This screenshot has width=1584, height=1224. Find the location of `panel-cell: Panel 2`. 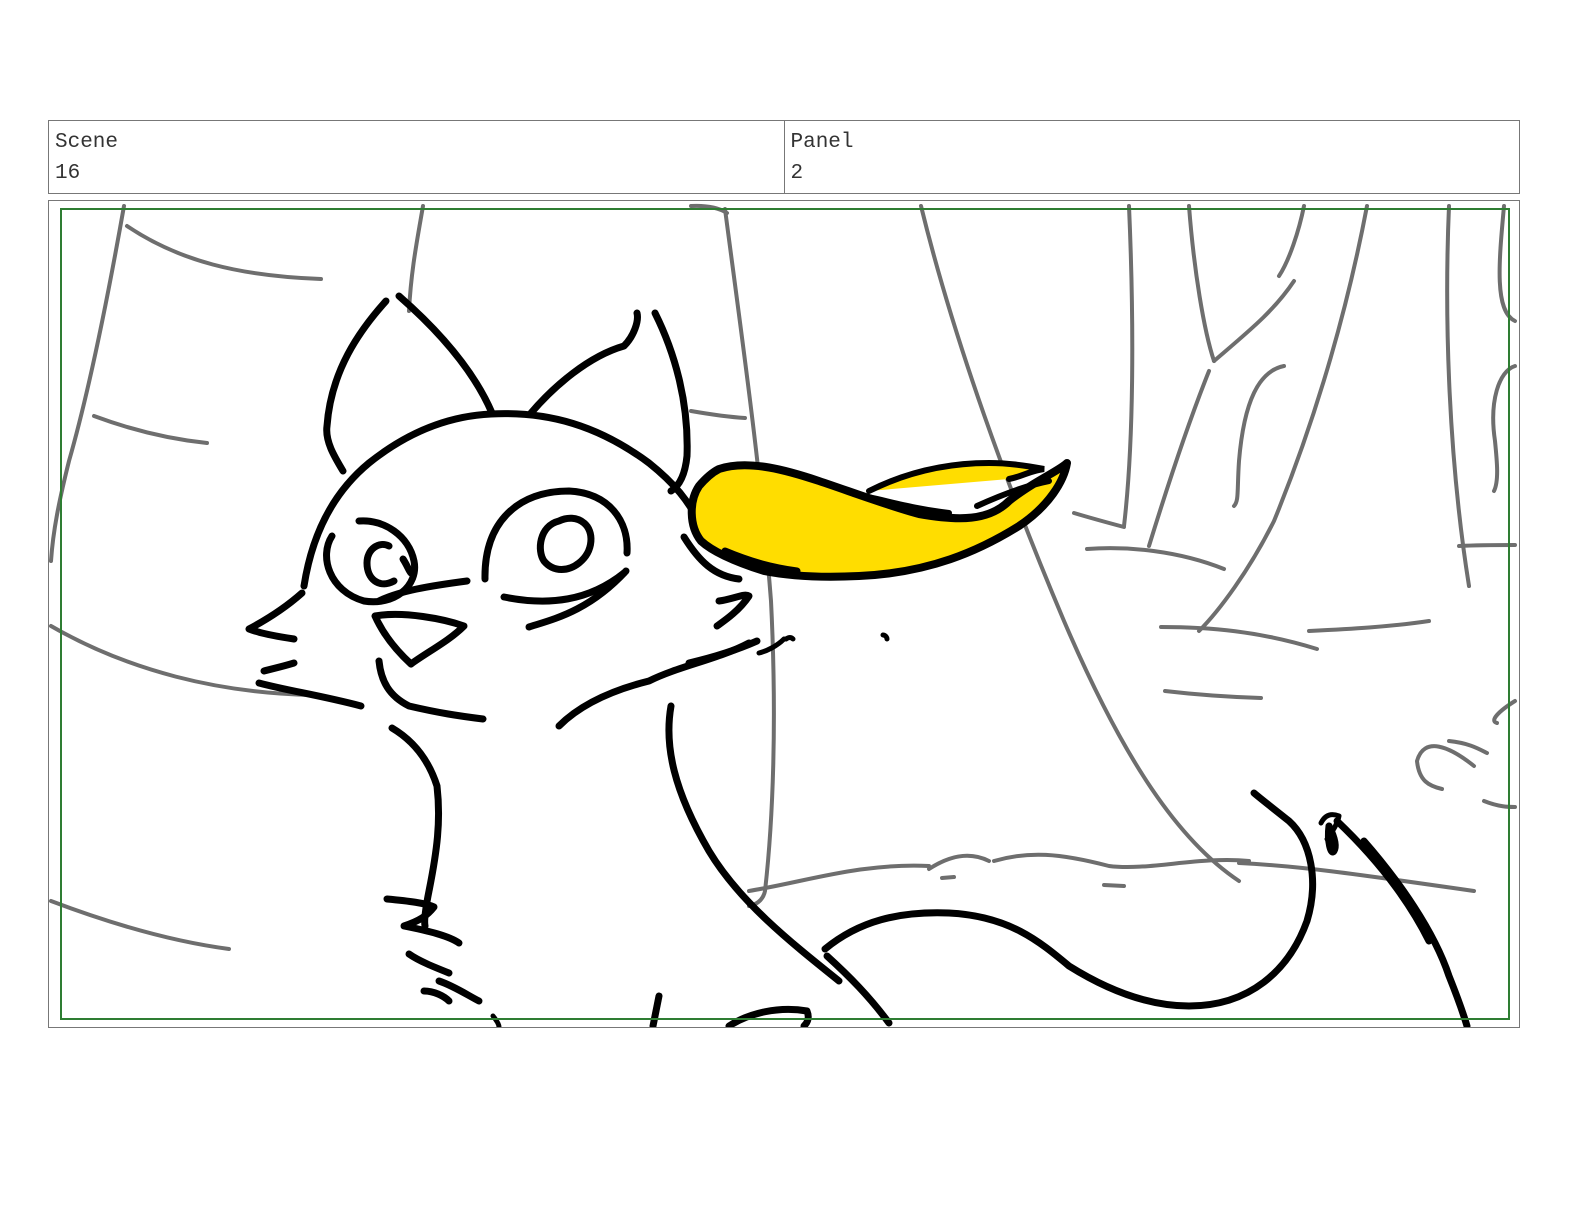

panel-cell: Panel 2 is located at coordinates (1151, 157).